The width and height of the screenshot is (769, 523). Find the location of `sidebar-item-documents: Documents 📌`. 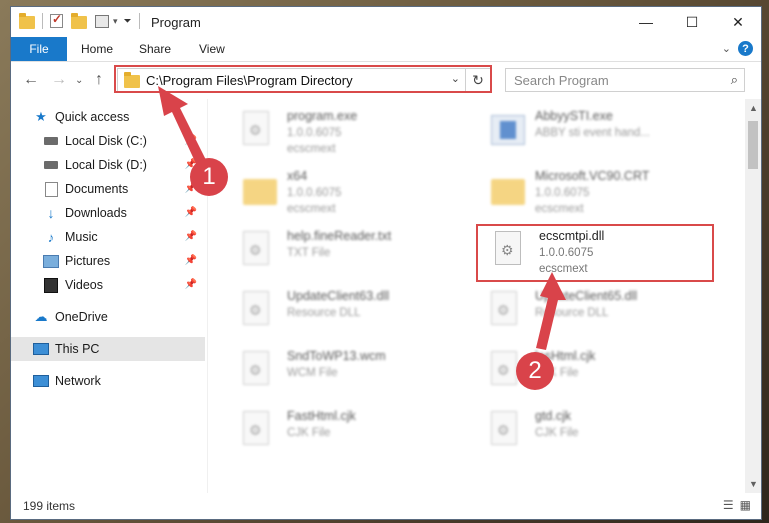

sidebar-item-documents: Documents 📌 is located at coordinates (124, 189).